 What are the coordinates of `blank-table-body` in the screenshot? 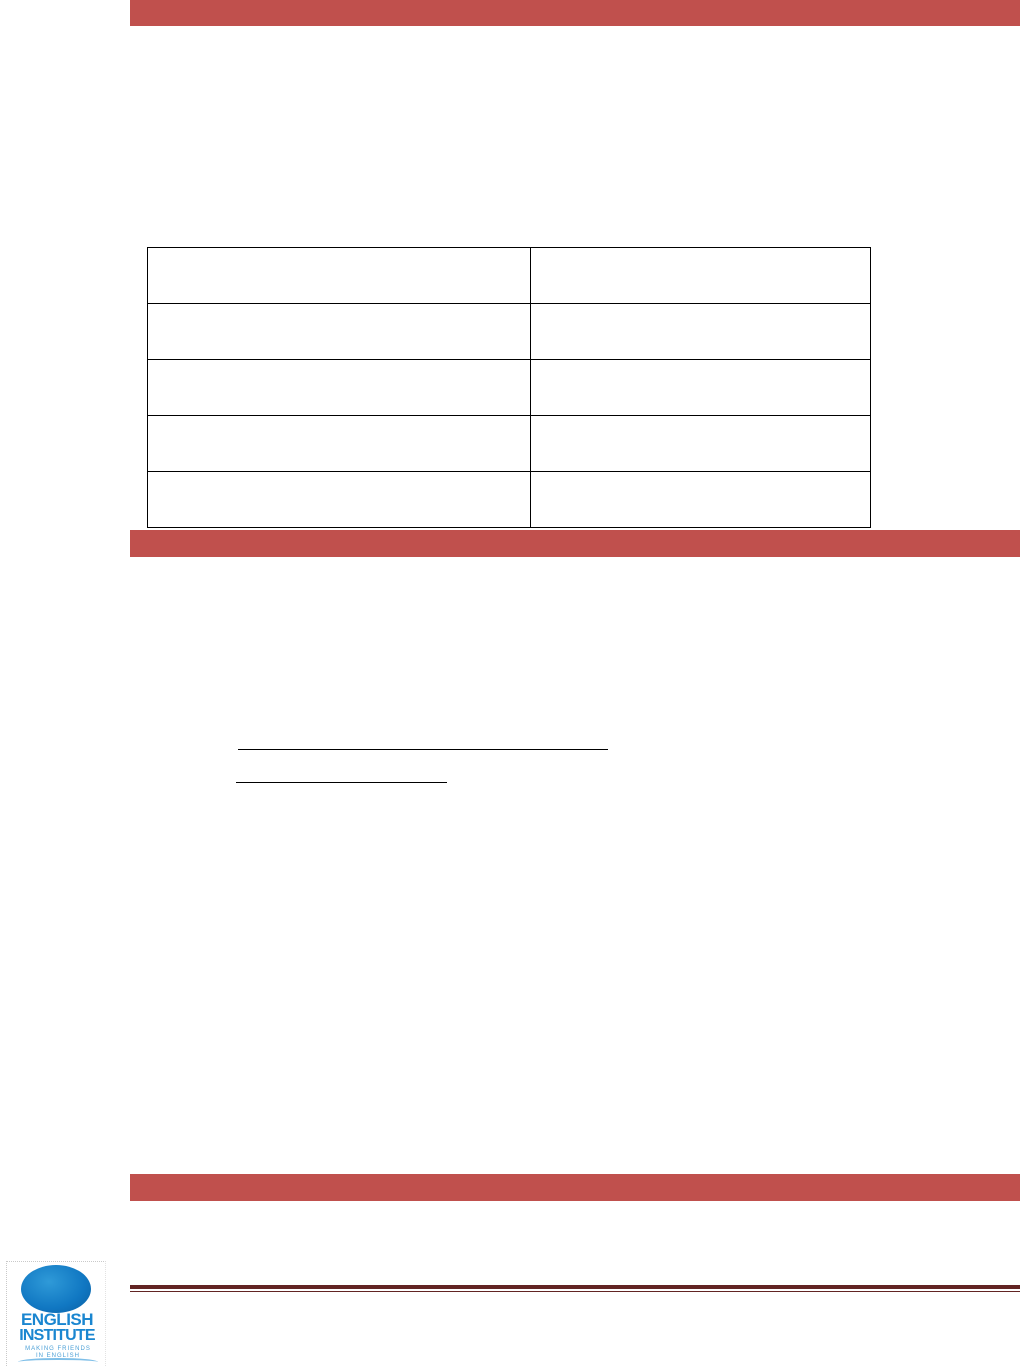 It's located at (509, 387).